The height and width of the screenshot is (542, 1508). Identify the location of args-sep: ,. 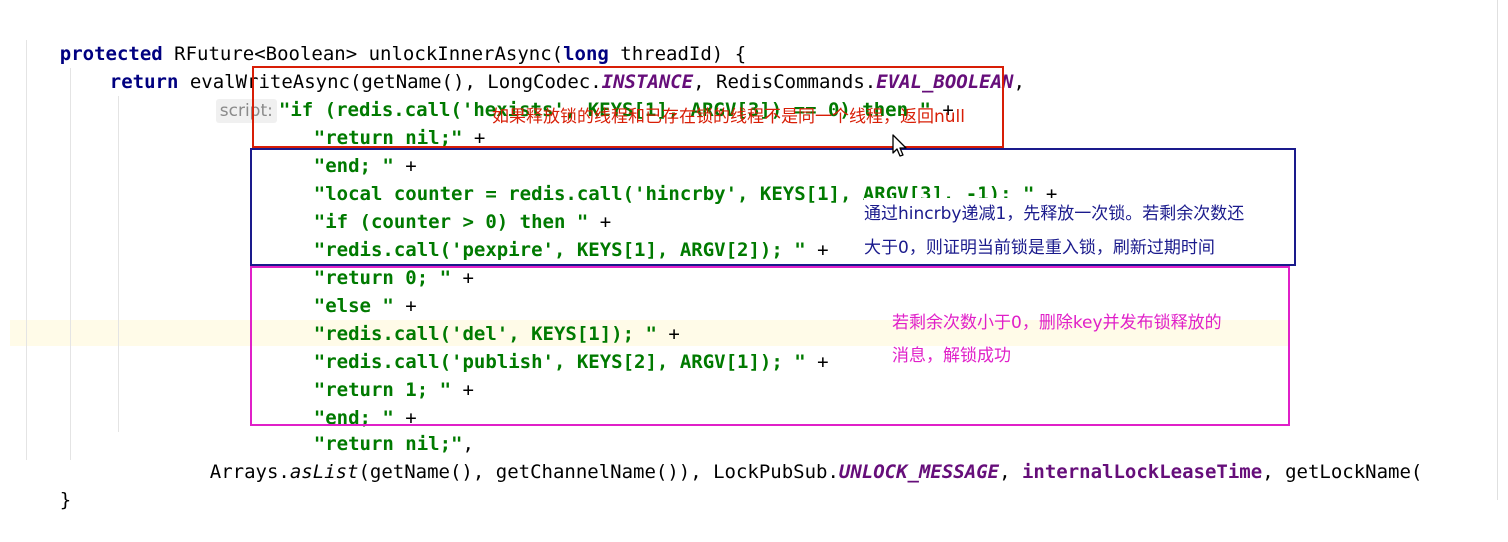
(1010, 472).